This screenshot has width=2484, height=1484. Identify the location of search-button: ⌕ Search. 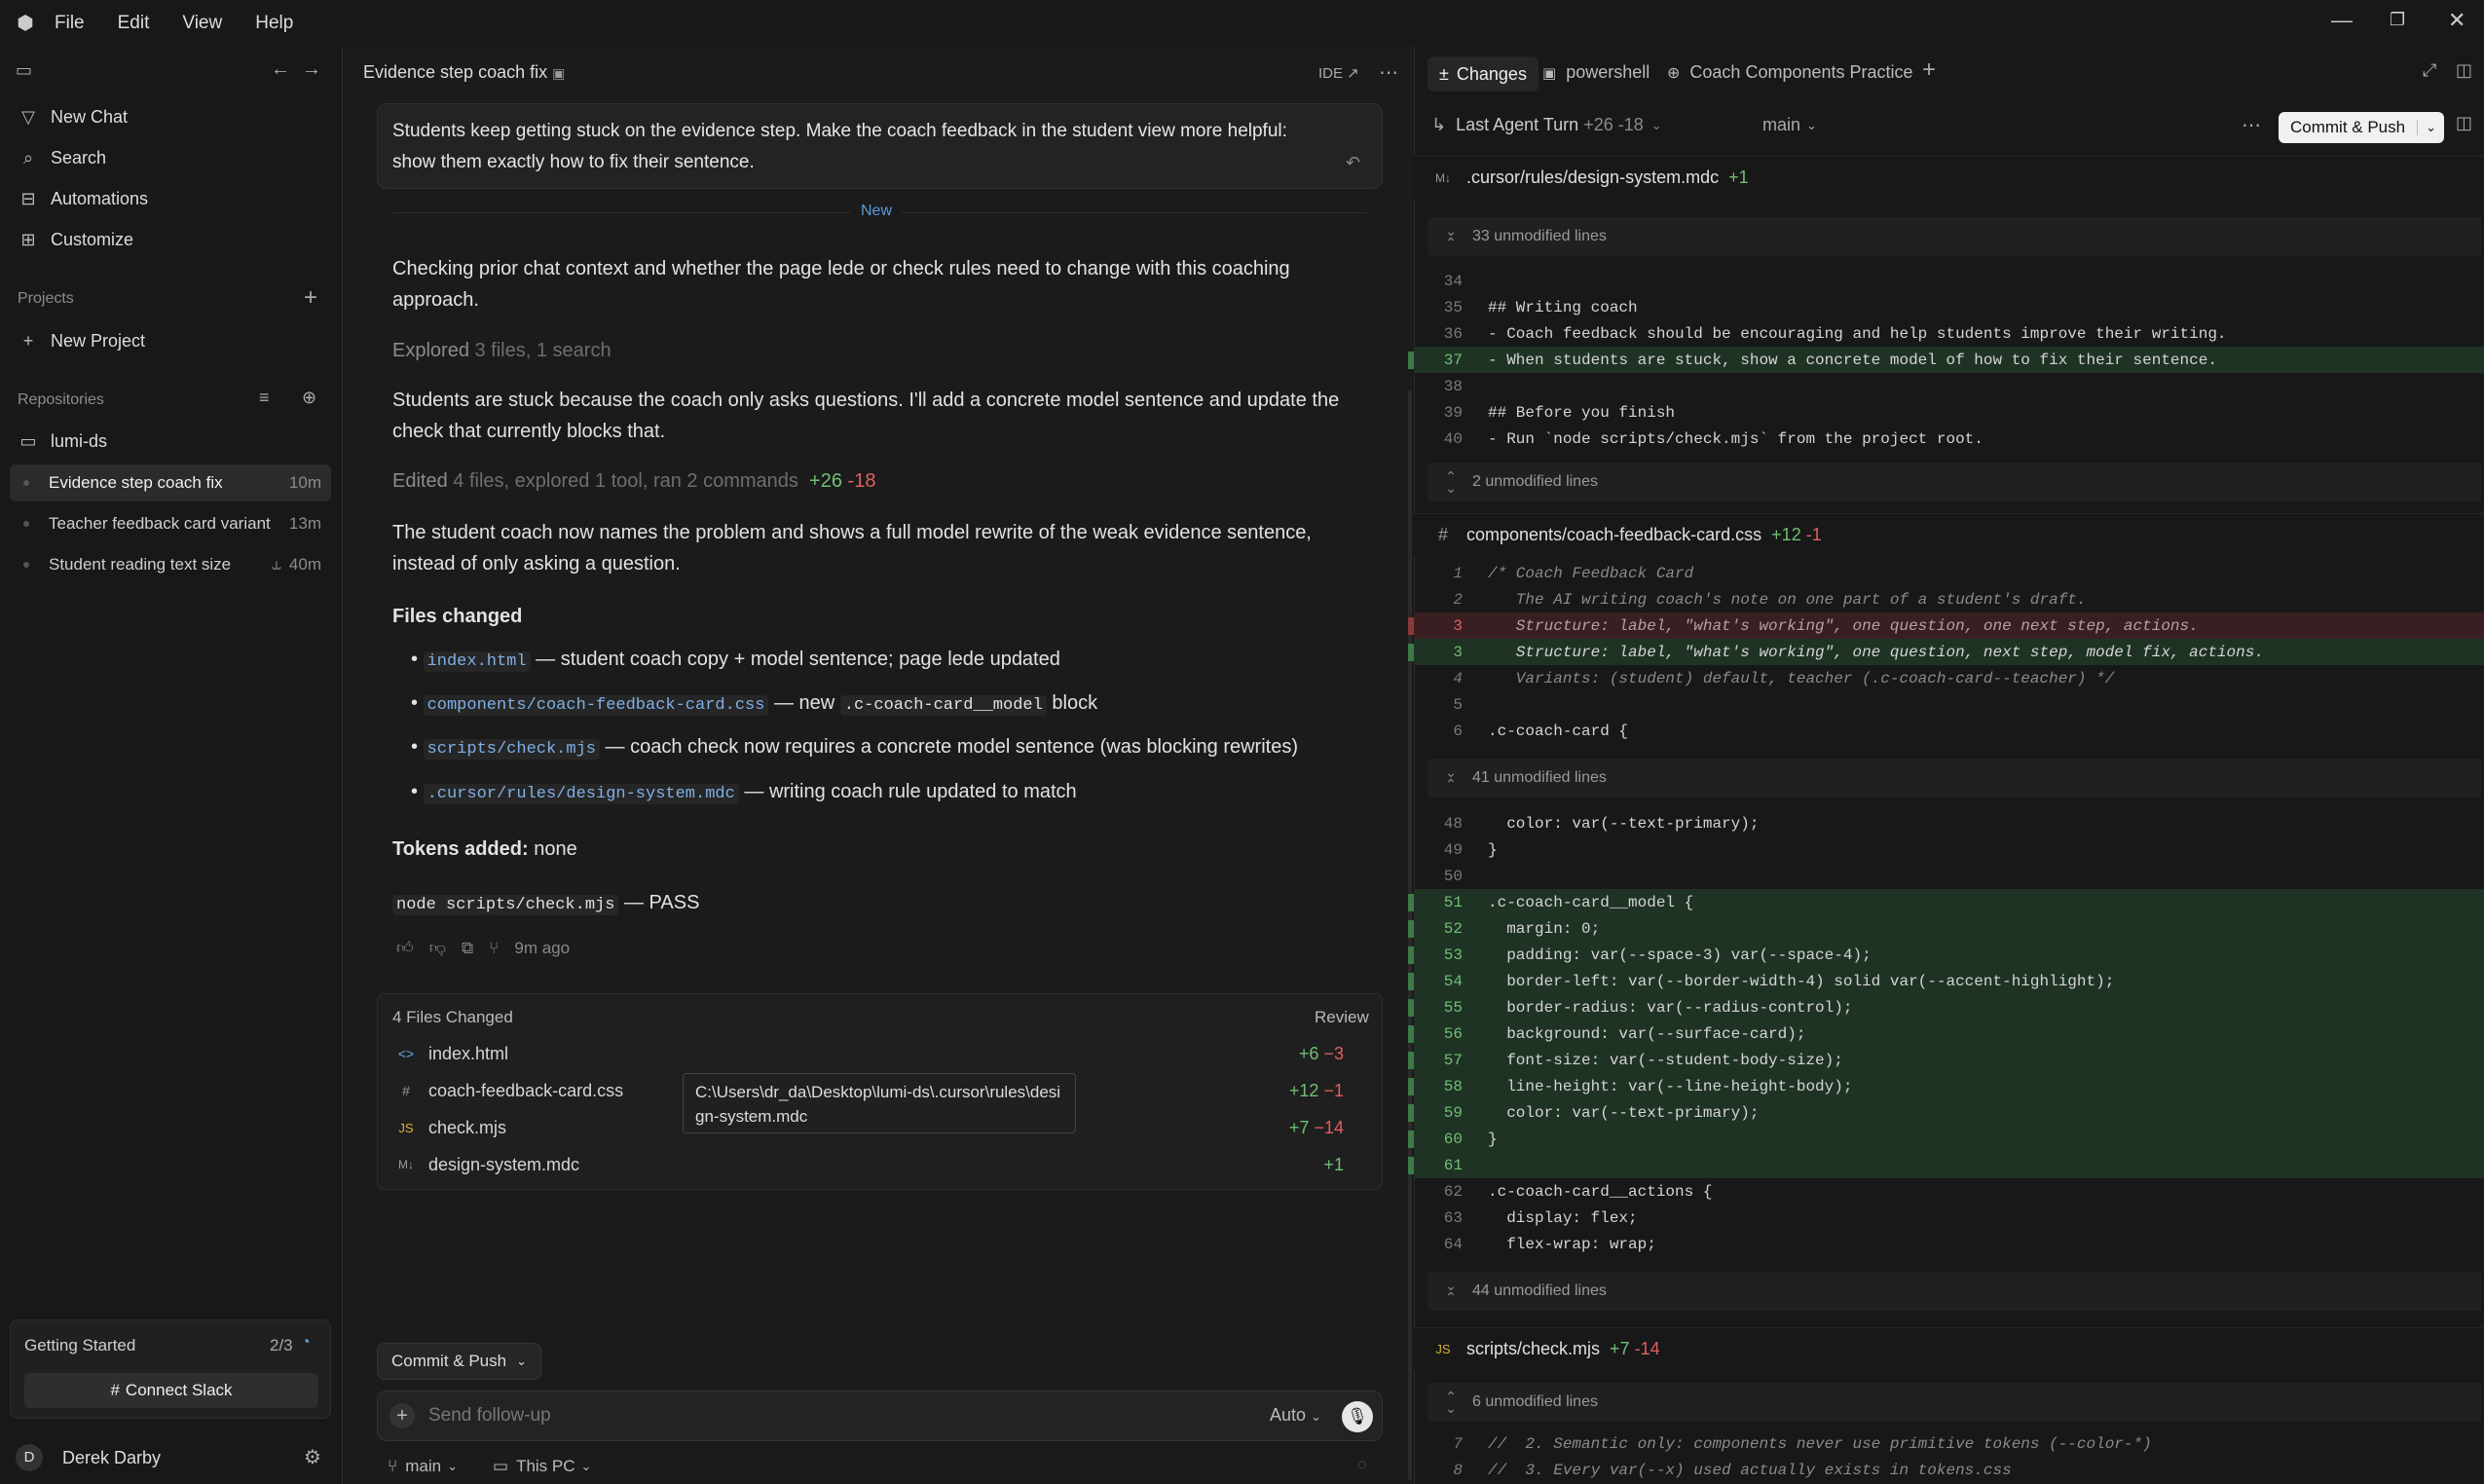
(62, 158).